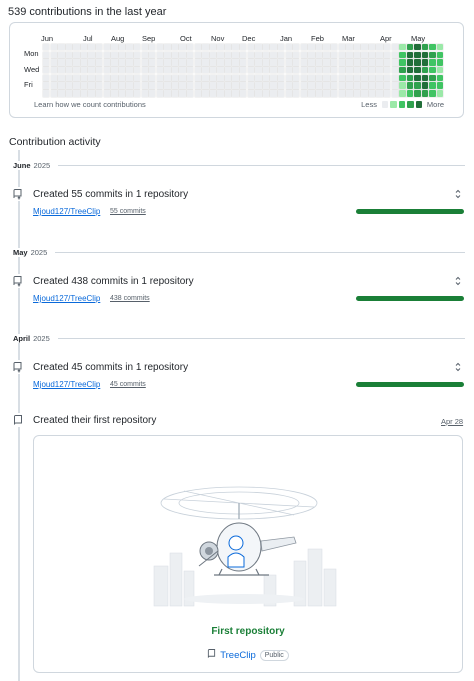 The width and height of the screenshot is (474, 681). I want to click on commit-count-link: 438 commits, so click(130, 298).